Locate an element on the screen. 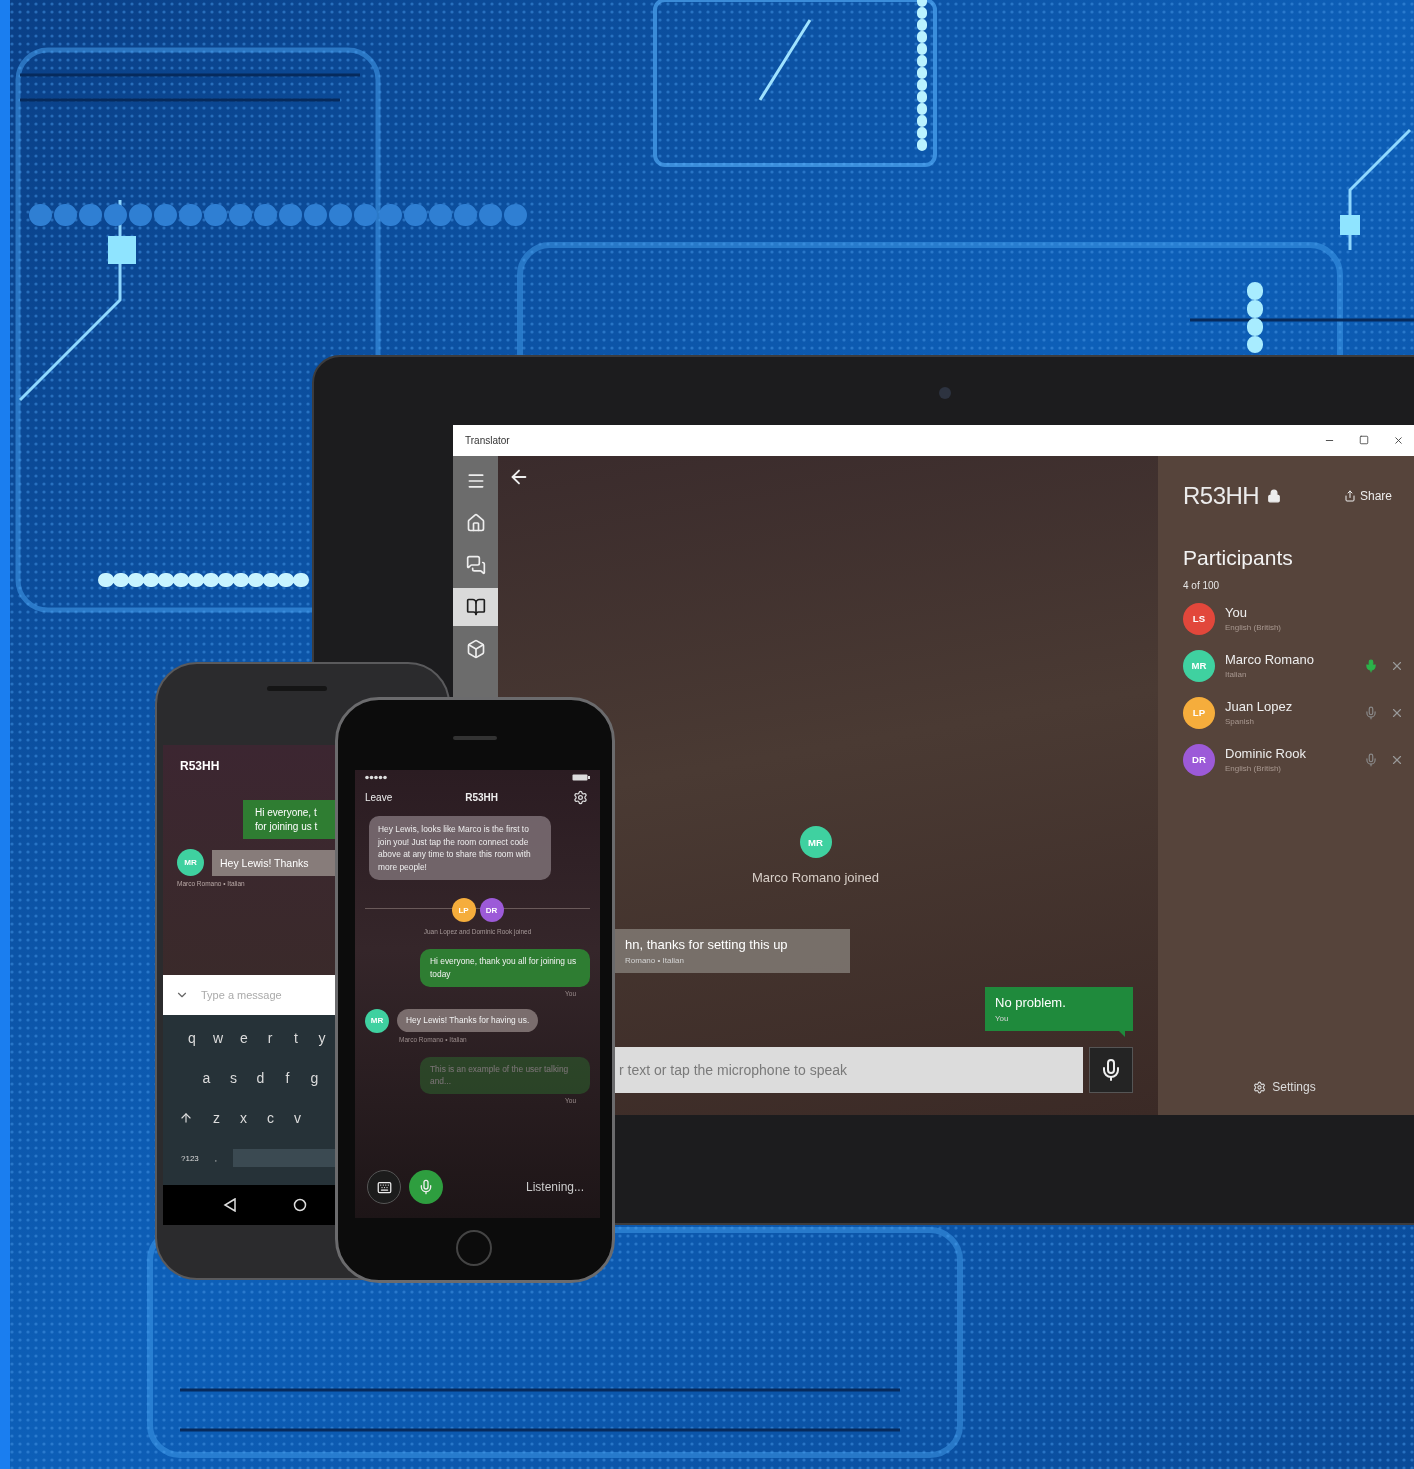  message-text: Hey Lewis! Thanks is located at coordinates (264, 862).